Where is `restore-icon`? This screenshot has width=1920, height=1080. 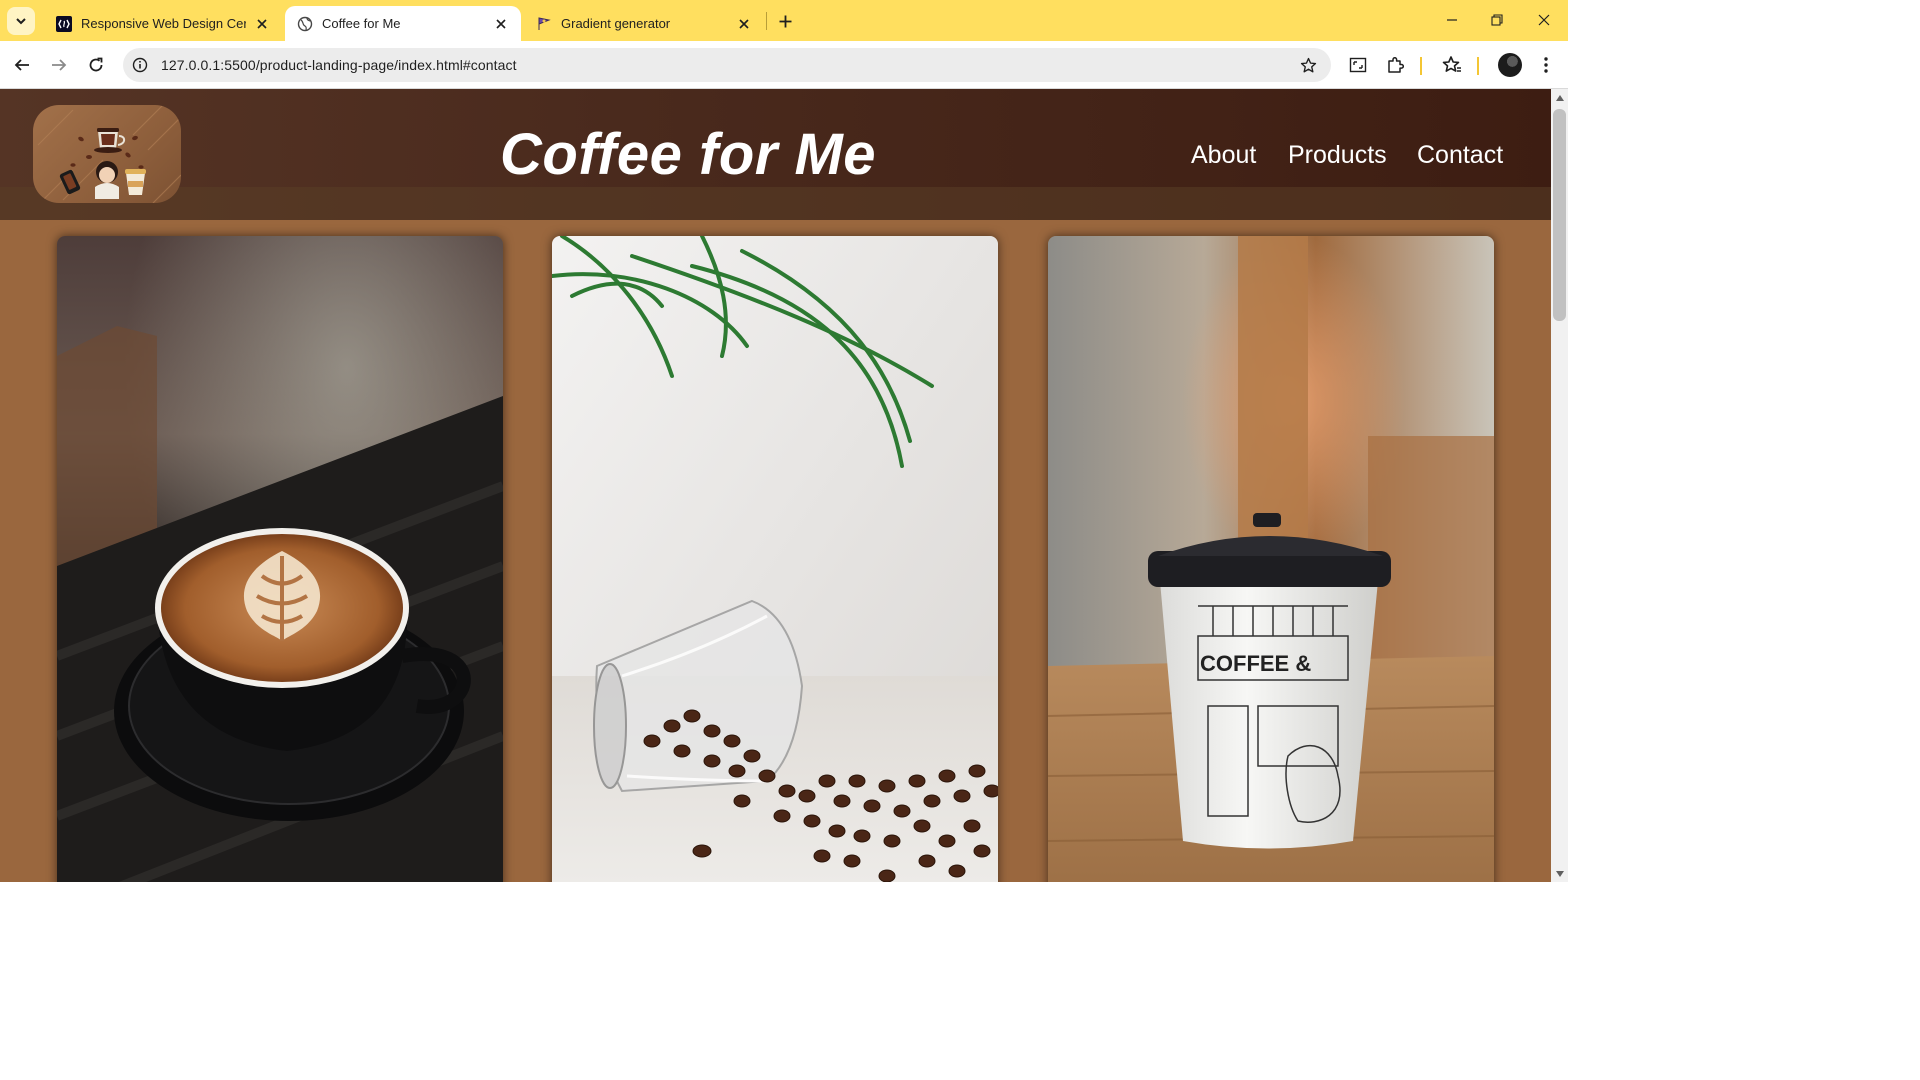 restore-icon is located at coordinates (1497, 20).